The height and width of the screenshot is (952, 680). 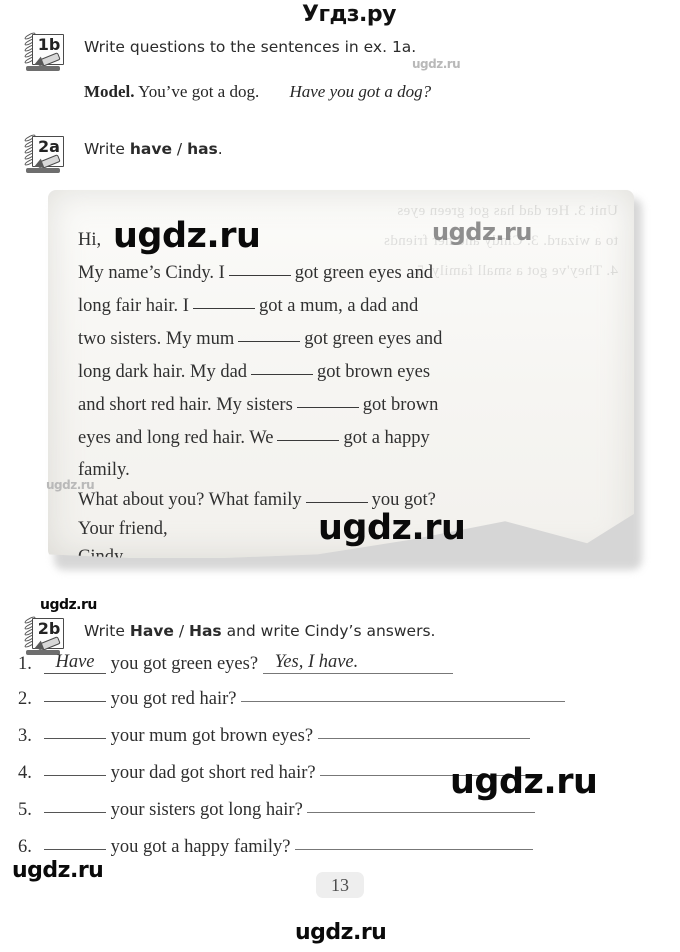 I want to click on question-text: your sisters got long hair?, so click(x=206, y=810).